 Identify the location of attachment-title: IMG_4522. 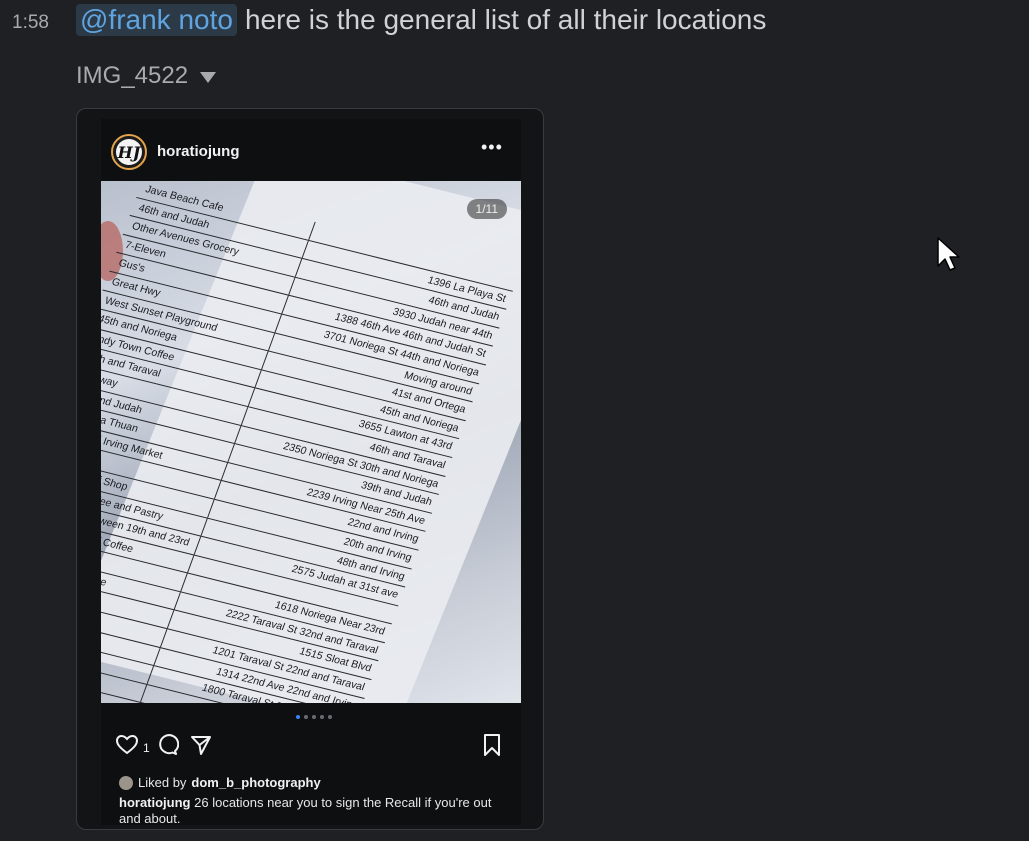
(146, 76).